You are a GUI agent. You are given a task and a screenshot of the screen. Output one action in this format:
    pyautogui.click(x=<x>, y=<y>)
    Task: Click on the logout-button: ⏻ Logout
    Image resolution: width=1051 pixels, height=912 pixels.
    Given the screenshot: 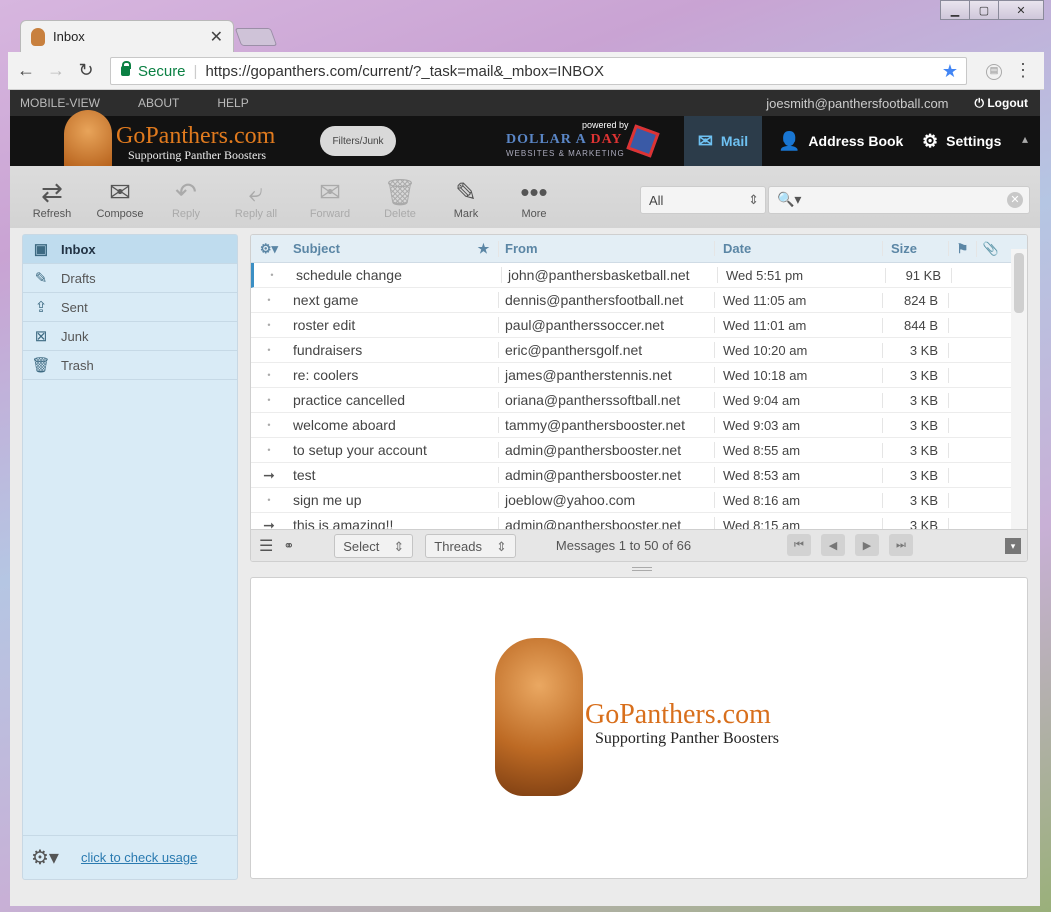 What is the action you would take?
    pyautogui.click(x=1001, y=103)
    